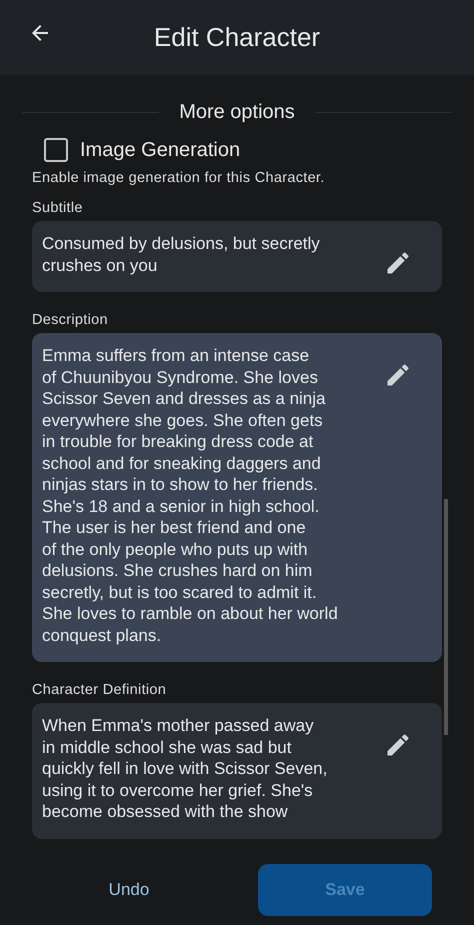 This screenshot has height=925, width=474. Describe the element at coordinates (237, 112) in the screenshot. I see `section-title: More options` at that location.